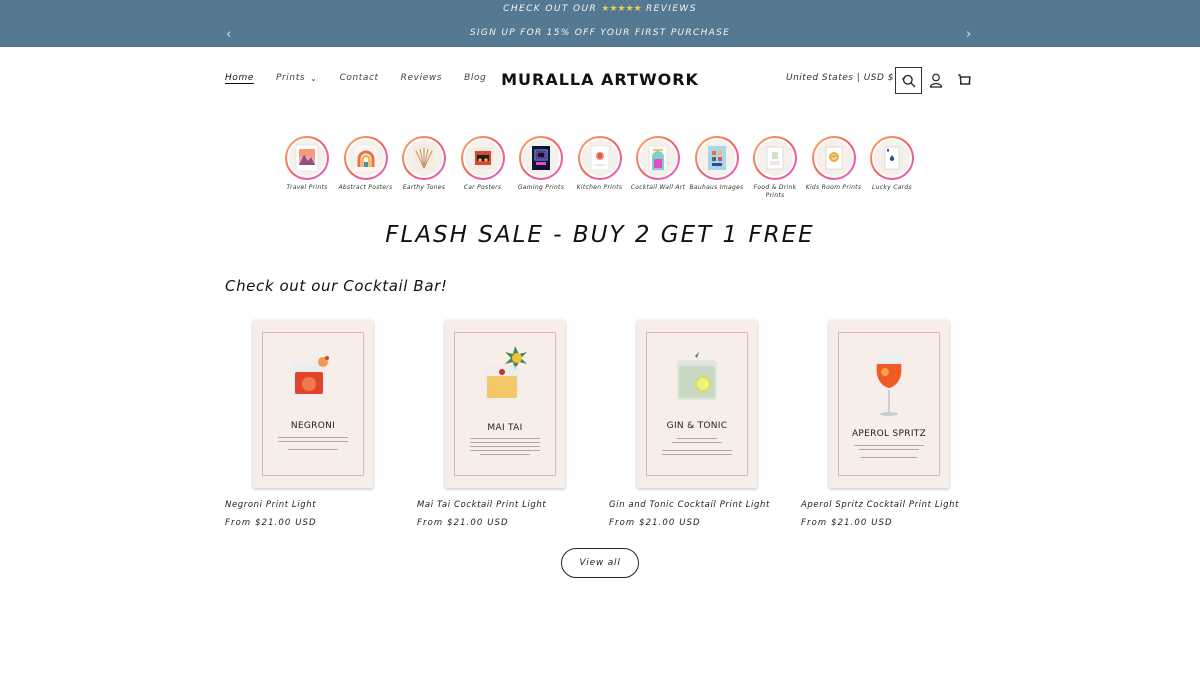 The height and width of the screenshot is (675, 1200). I want to click on user-icon, so click(936, 80).